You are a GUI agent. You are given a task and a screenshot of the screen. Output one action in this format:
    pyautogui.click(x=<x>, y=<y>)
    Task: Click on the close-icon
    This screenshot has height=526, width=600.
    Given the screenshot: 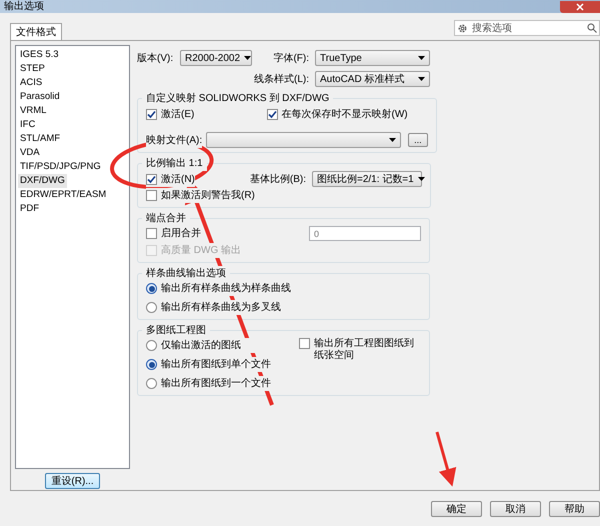 What is the action you would take?
    pyautogui.click(x=580, y=6)
    